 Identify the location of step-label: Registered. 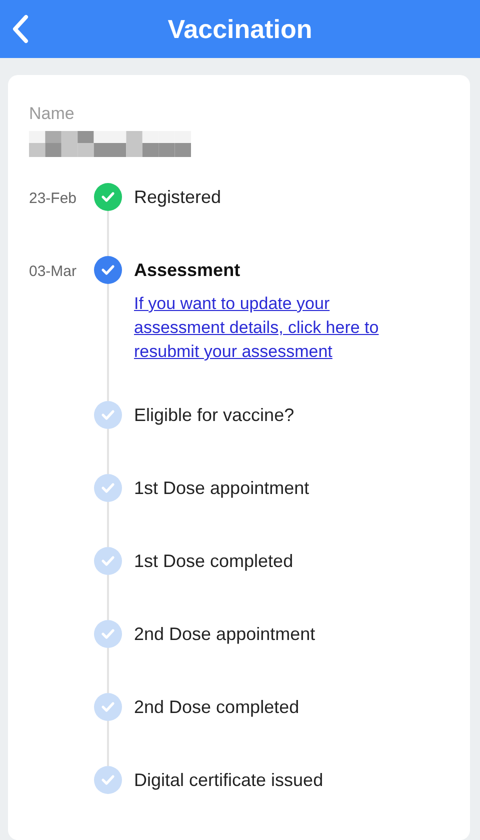
(178, 197).